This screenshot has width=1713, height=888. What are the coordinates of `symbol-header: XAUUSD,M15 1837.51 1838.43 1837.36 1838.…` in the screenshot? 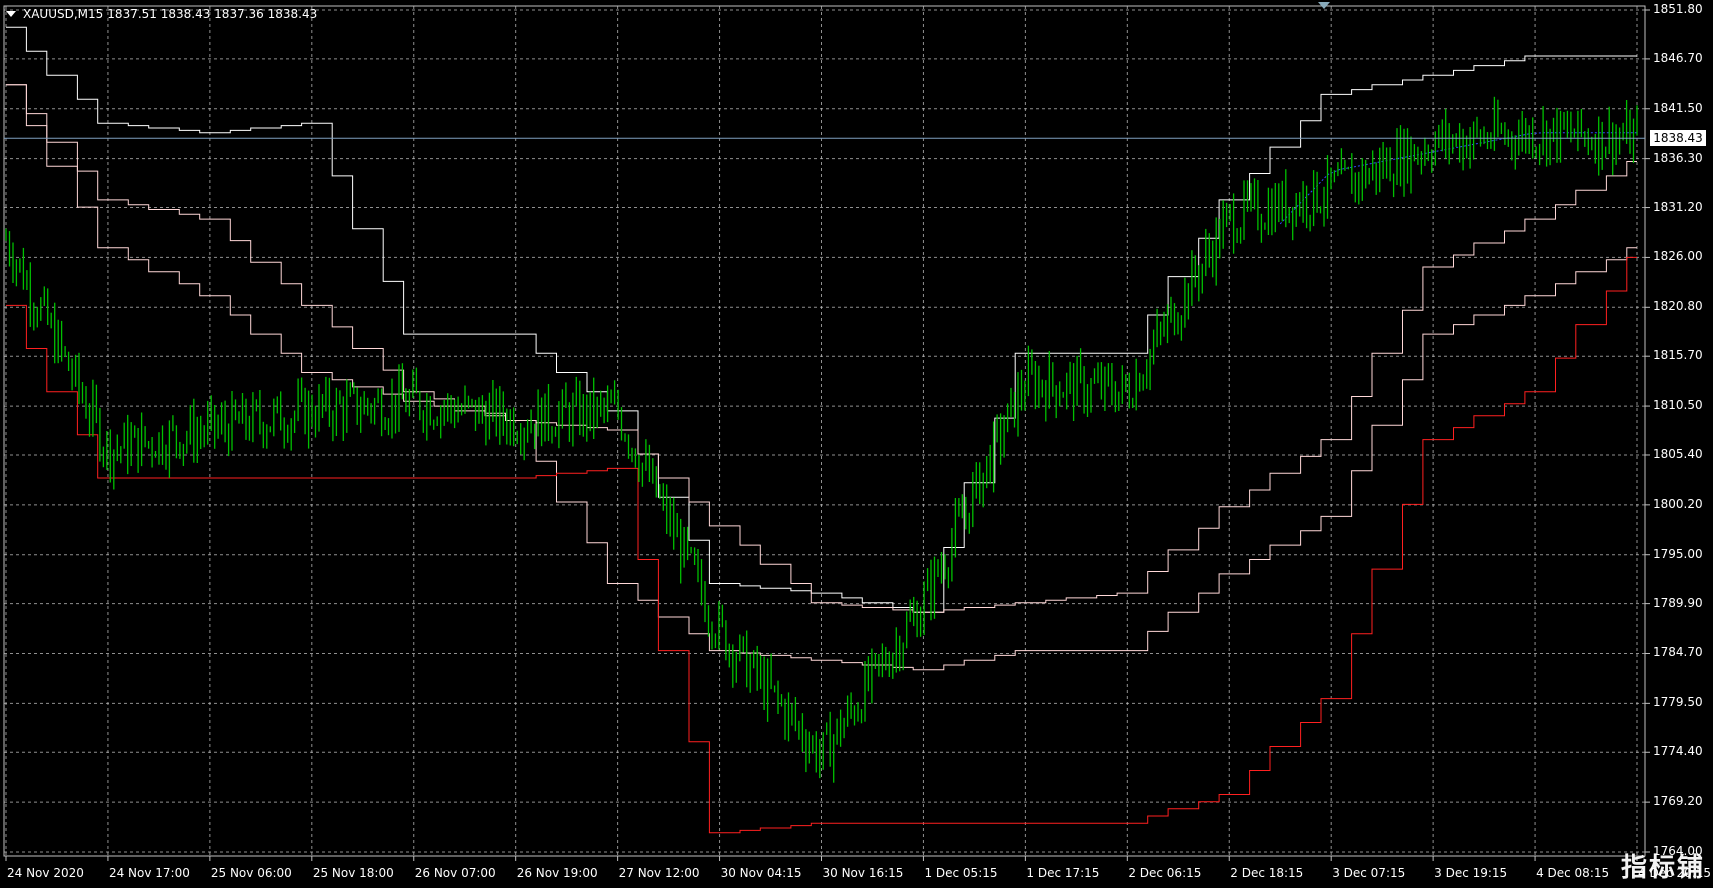 It's located at (161, 14).